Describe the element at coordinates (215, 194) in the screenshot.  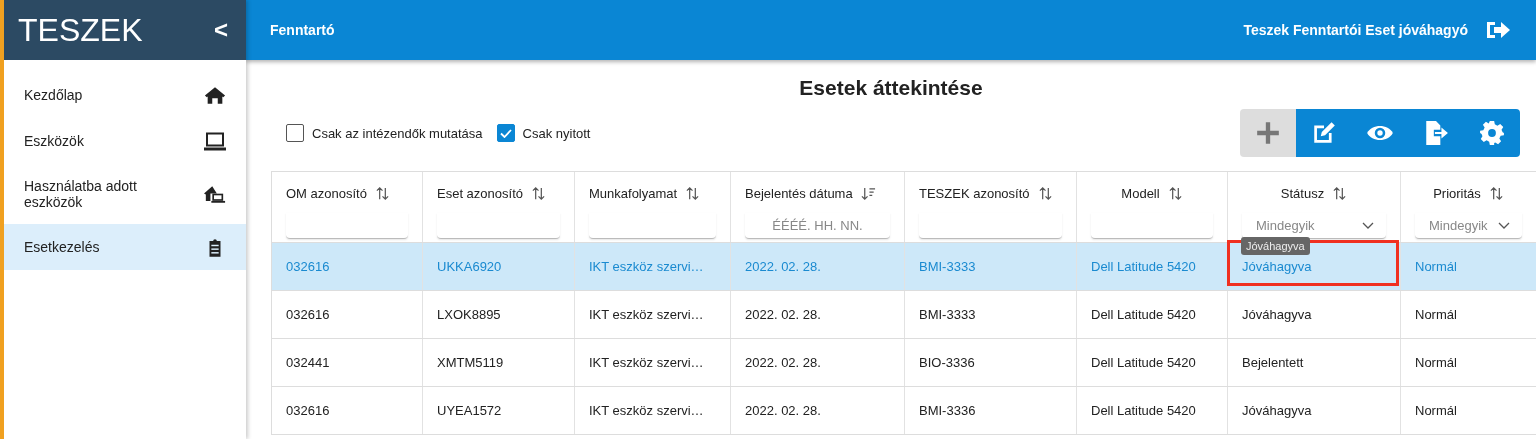
I see `house-laptop-icon` at that location.